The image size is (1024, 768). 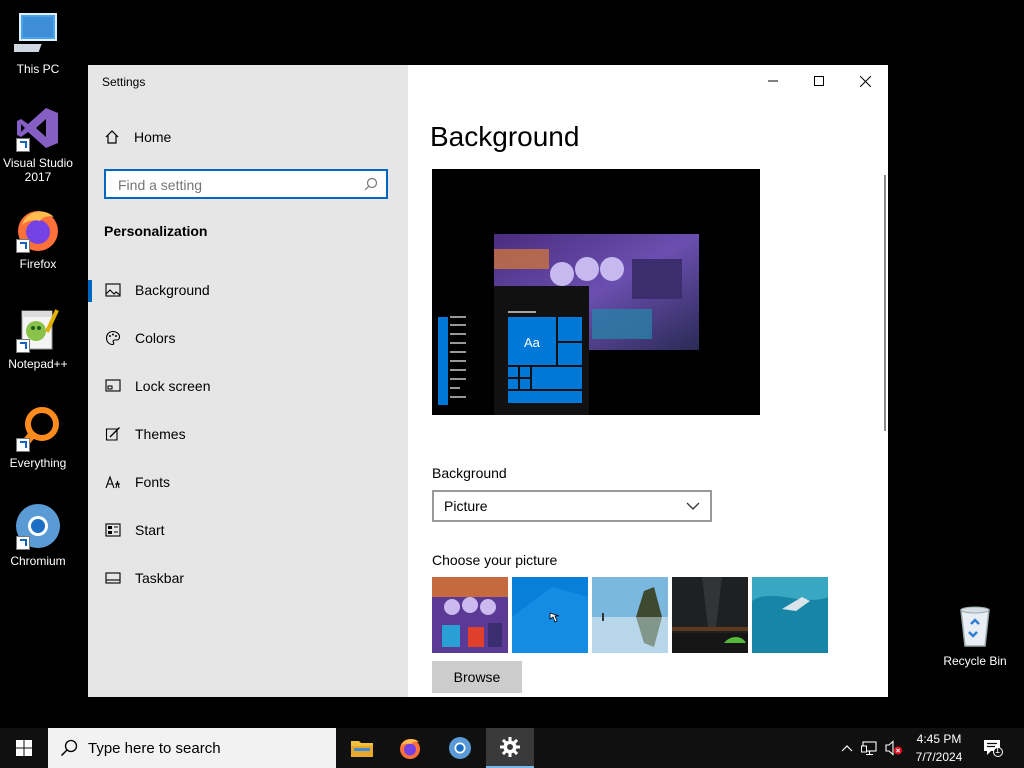 I want to click on desktop-icon-label: This PC, so click(x=38, y=69).